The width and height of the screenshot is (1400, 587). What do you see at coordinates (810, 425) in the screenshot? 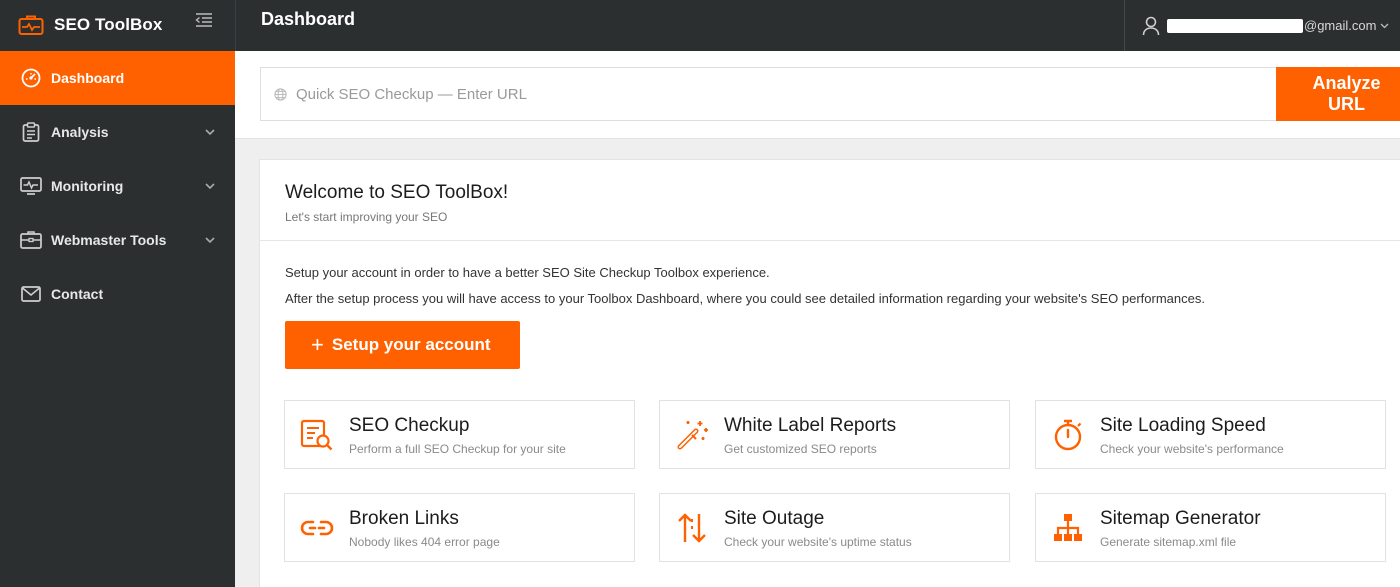
I see `tool-name: White Label Reports` at bounding box center [810, 425].